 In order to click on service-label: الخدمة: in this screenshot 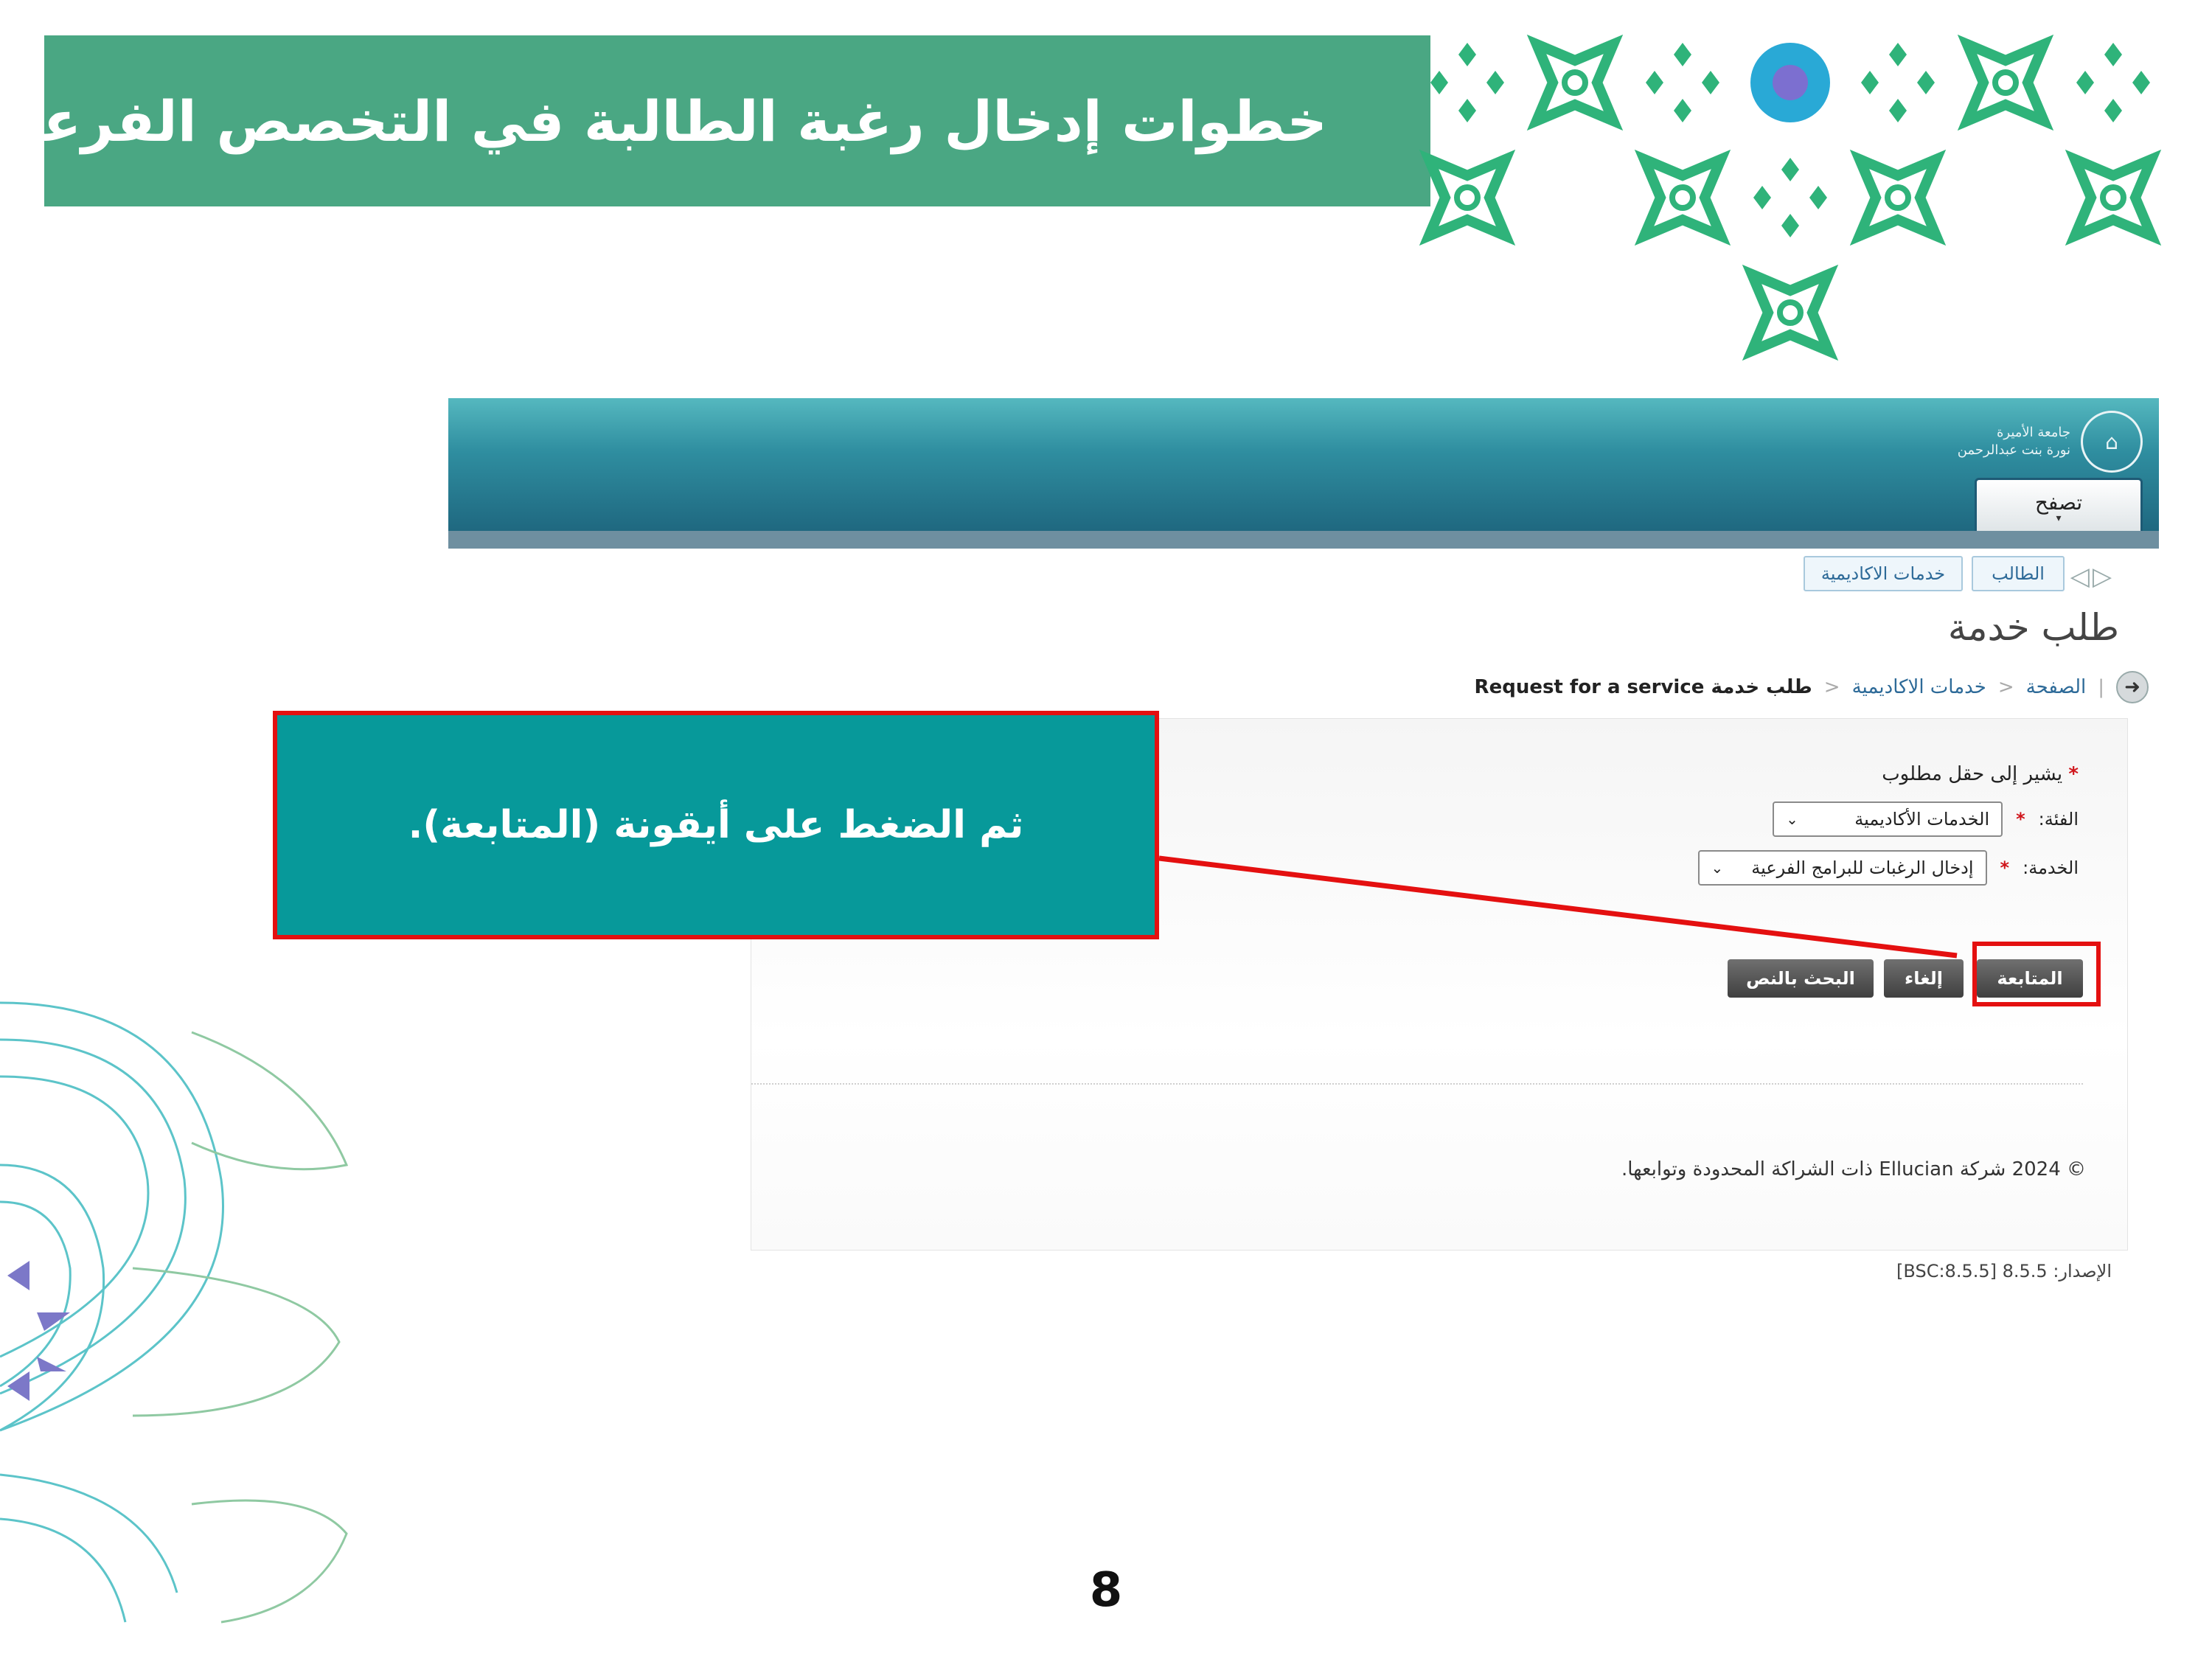, I will do `click(2051, 868)`.